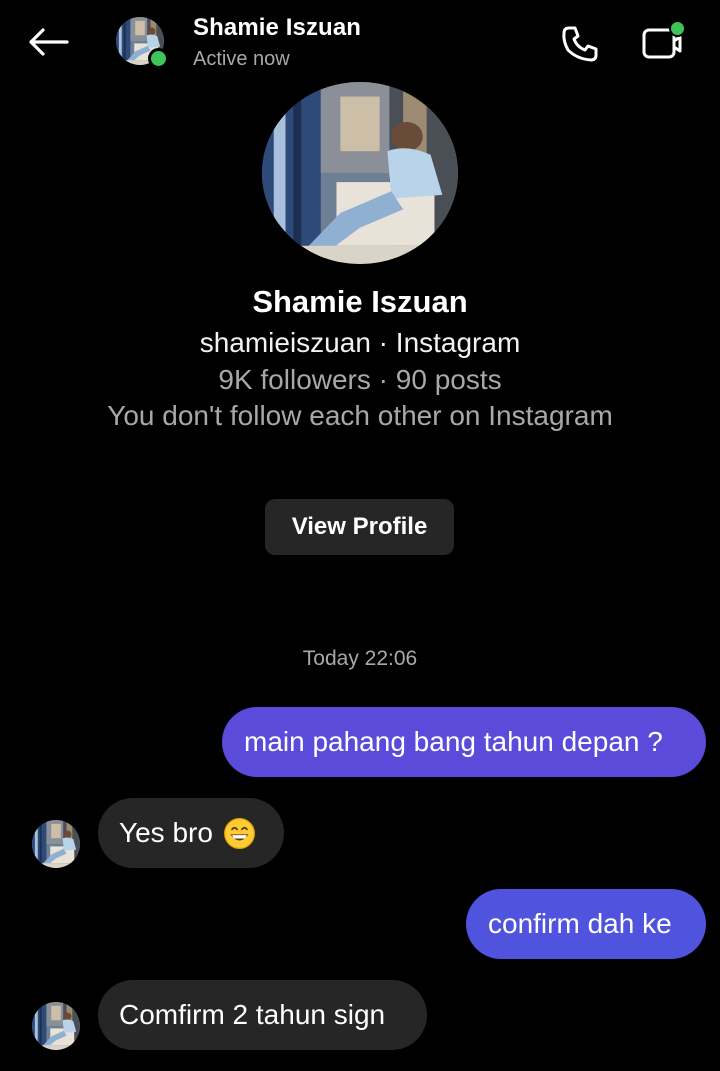  What do you see at coordinates (662, 42) in the screenshot?
I see `video-call-button` at bounding box center [662, 42].